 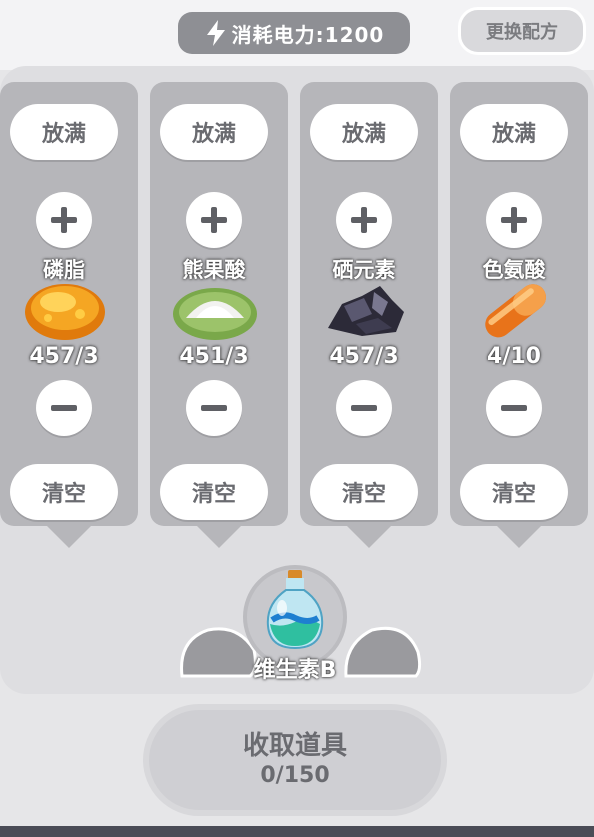 I want to click on ingredient-column-3: 放满 硒元素 457/3 清空, so click(x=369, y=315).